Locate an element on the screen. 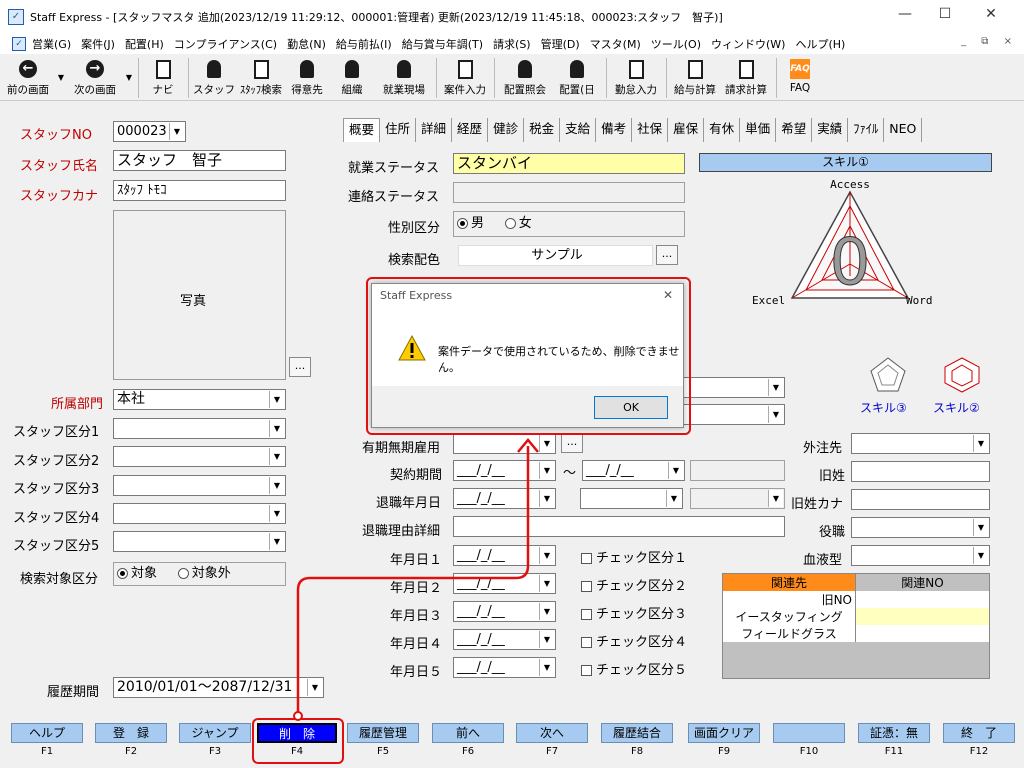 The height and width of the screenshot is (768, 1024). tab-overview: 概要 is located at coordinates (362, 130).